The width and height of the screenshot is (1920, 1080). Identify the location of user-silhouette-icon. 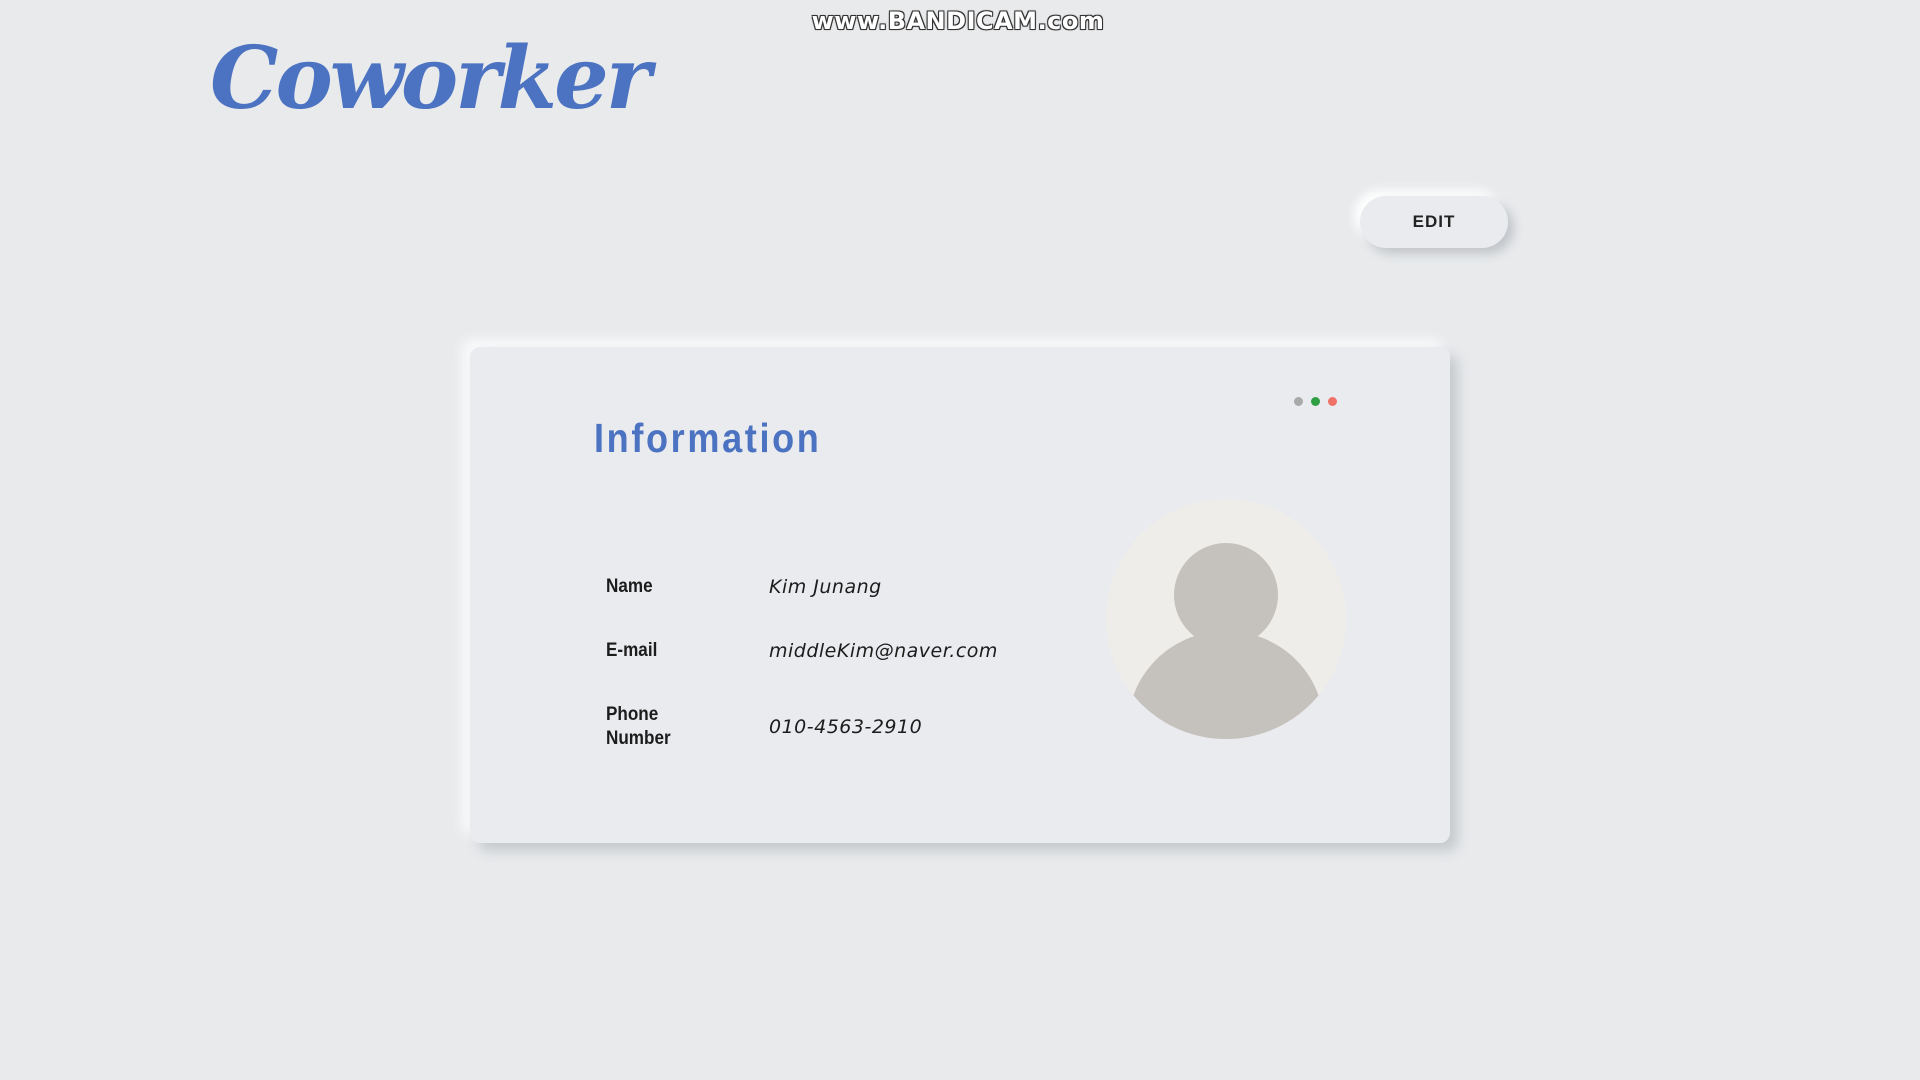
(1226, 641).